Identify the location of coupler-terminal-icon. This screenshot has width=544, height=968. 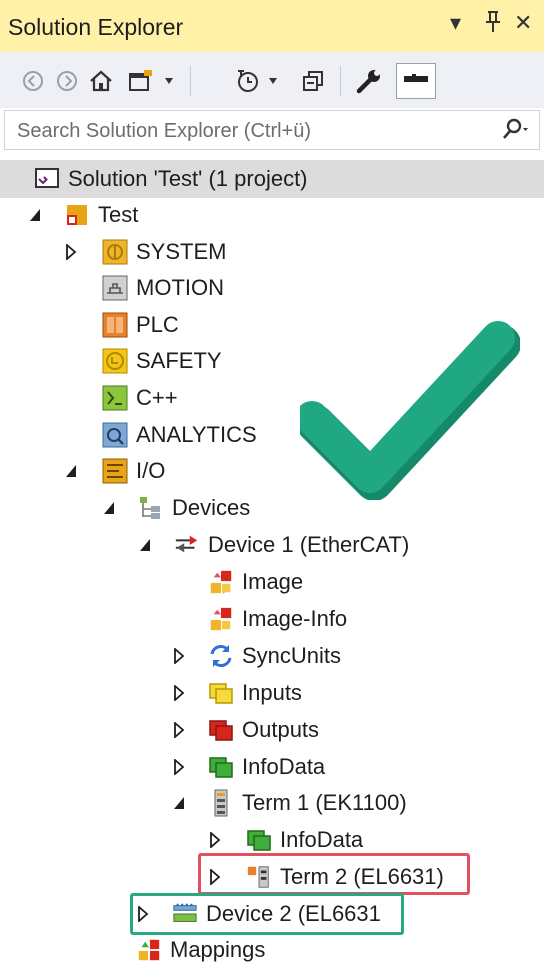
(221, 803).